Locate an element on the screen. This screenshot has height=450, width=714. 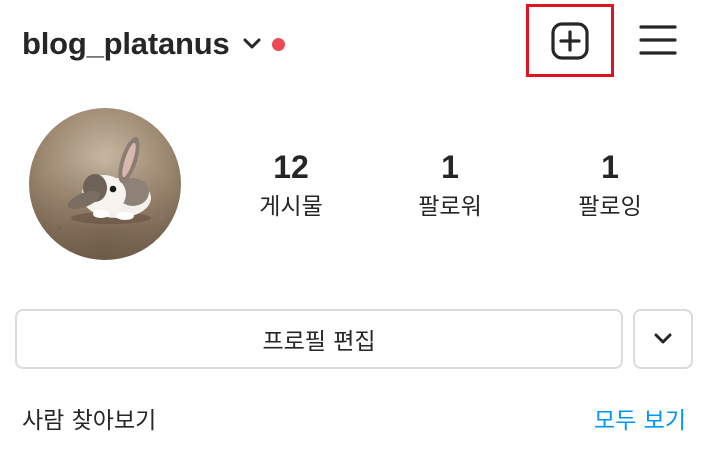
following-count: 1 is located at coordinates (610, 167).